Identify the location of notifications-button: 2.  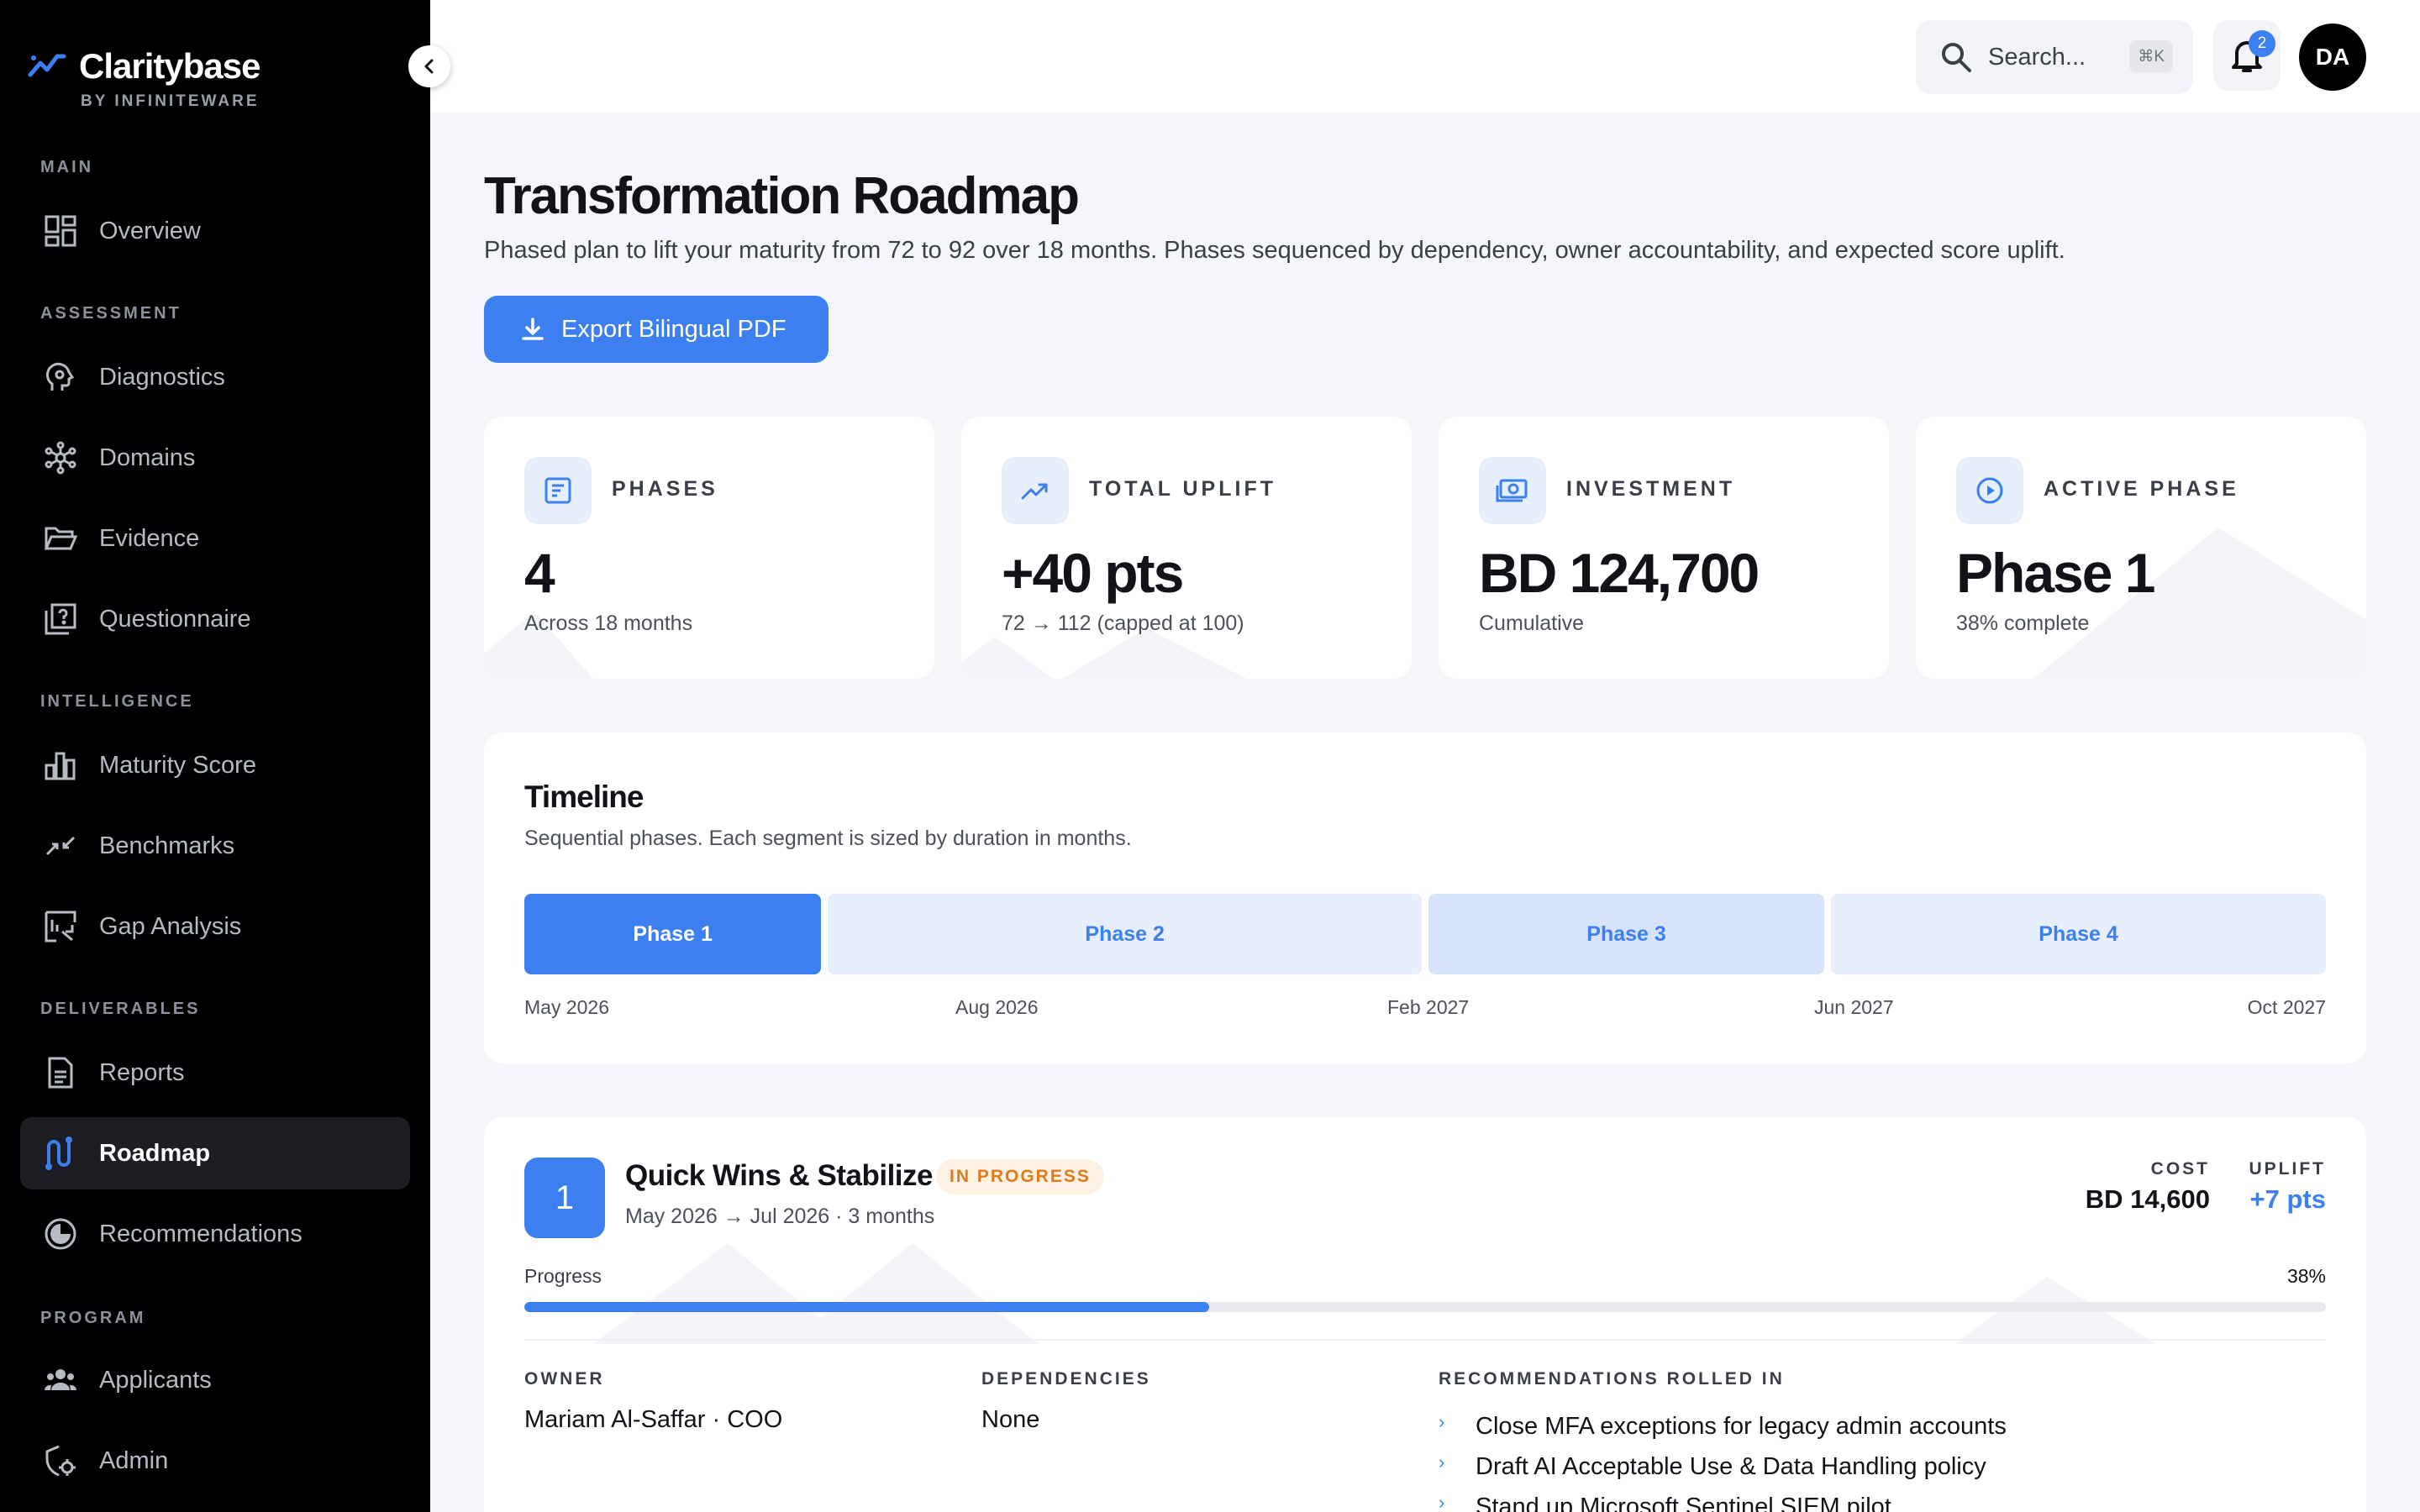
(2247, 55).